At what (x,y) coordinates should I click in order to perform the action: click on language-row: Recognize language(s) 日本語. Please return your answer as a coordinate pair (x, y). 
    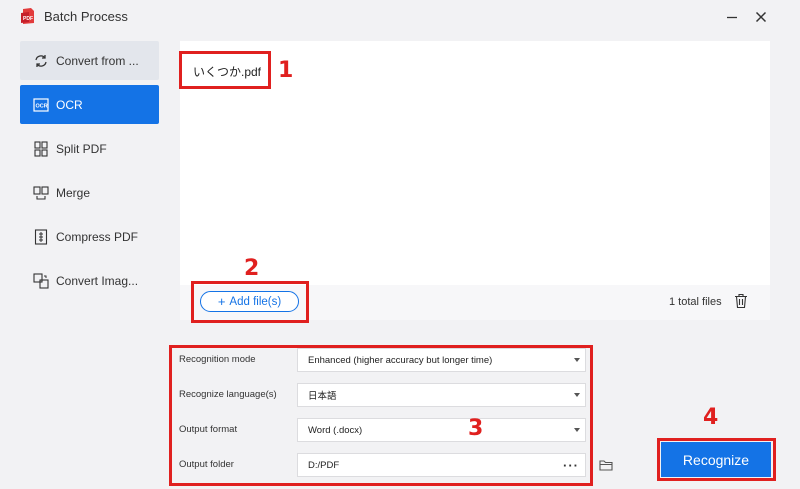
    Looking at the image, I should click on (380, 396).